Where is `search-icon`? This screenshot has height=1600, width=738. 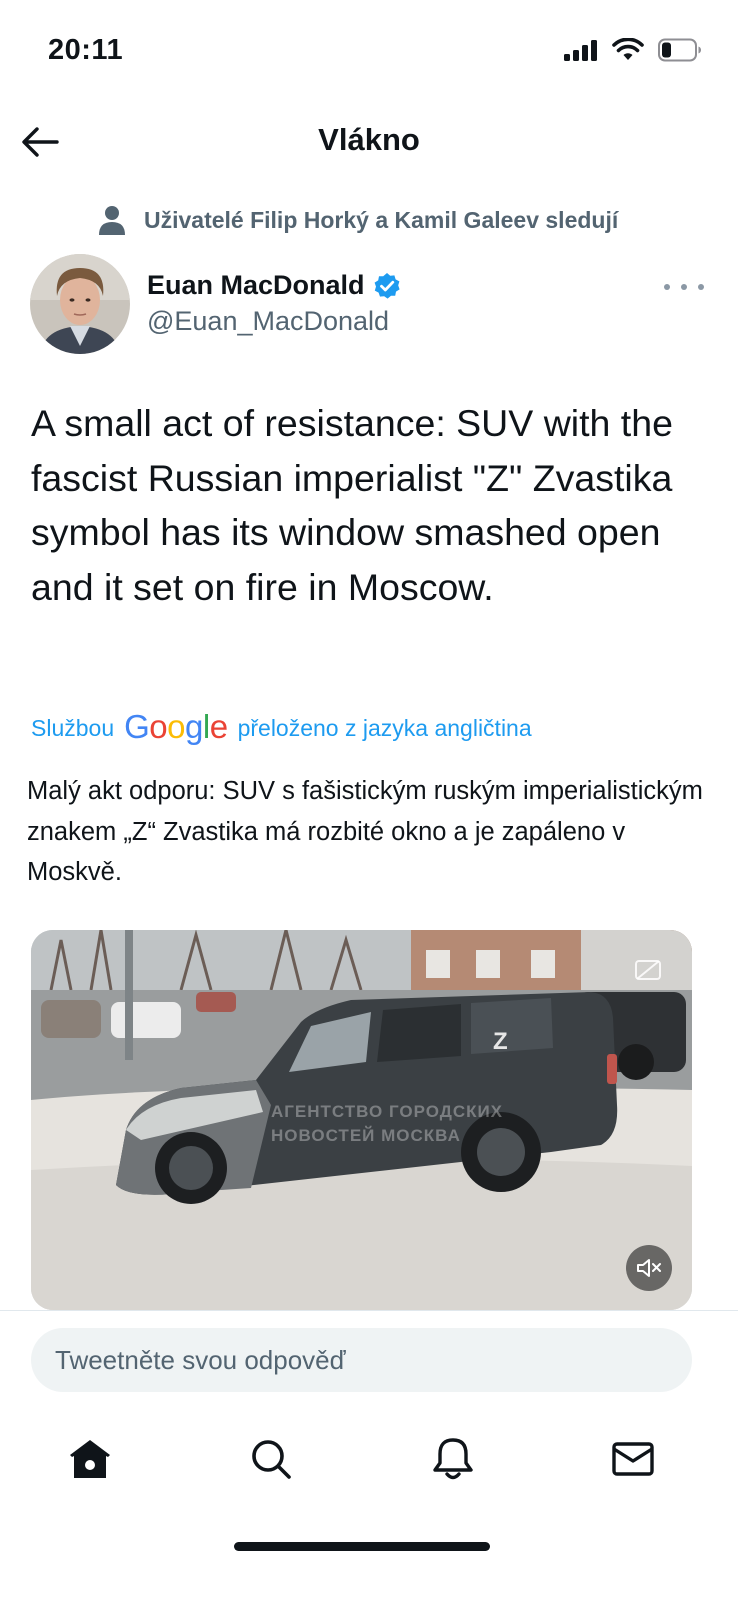
search-icon is located at coordinates (271, 1459).